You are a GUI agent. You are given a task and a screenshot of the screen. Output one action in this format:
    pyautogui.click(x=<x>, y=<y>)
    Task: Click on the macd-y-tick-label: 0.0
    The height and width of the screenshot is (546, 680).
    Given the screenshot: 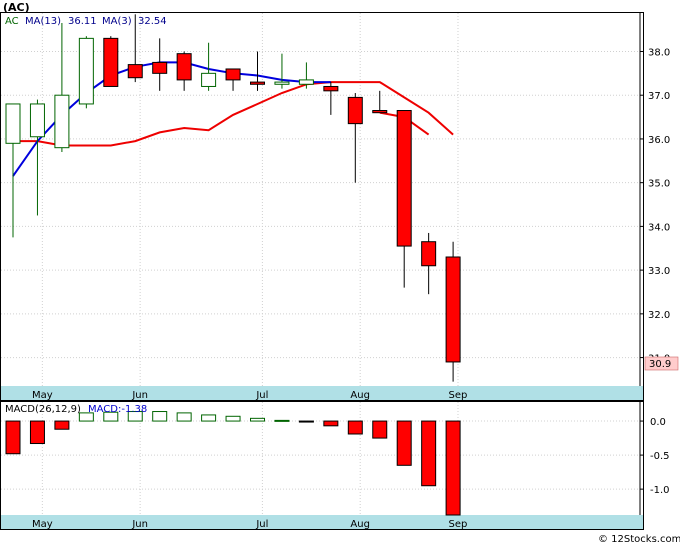 What is the action you would take?
    pyautogui.click(x=658, y=422)
    